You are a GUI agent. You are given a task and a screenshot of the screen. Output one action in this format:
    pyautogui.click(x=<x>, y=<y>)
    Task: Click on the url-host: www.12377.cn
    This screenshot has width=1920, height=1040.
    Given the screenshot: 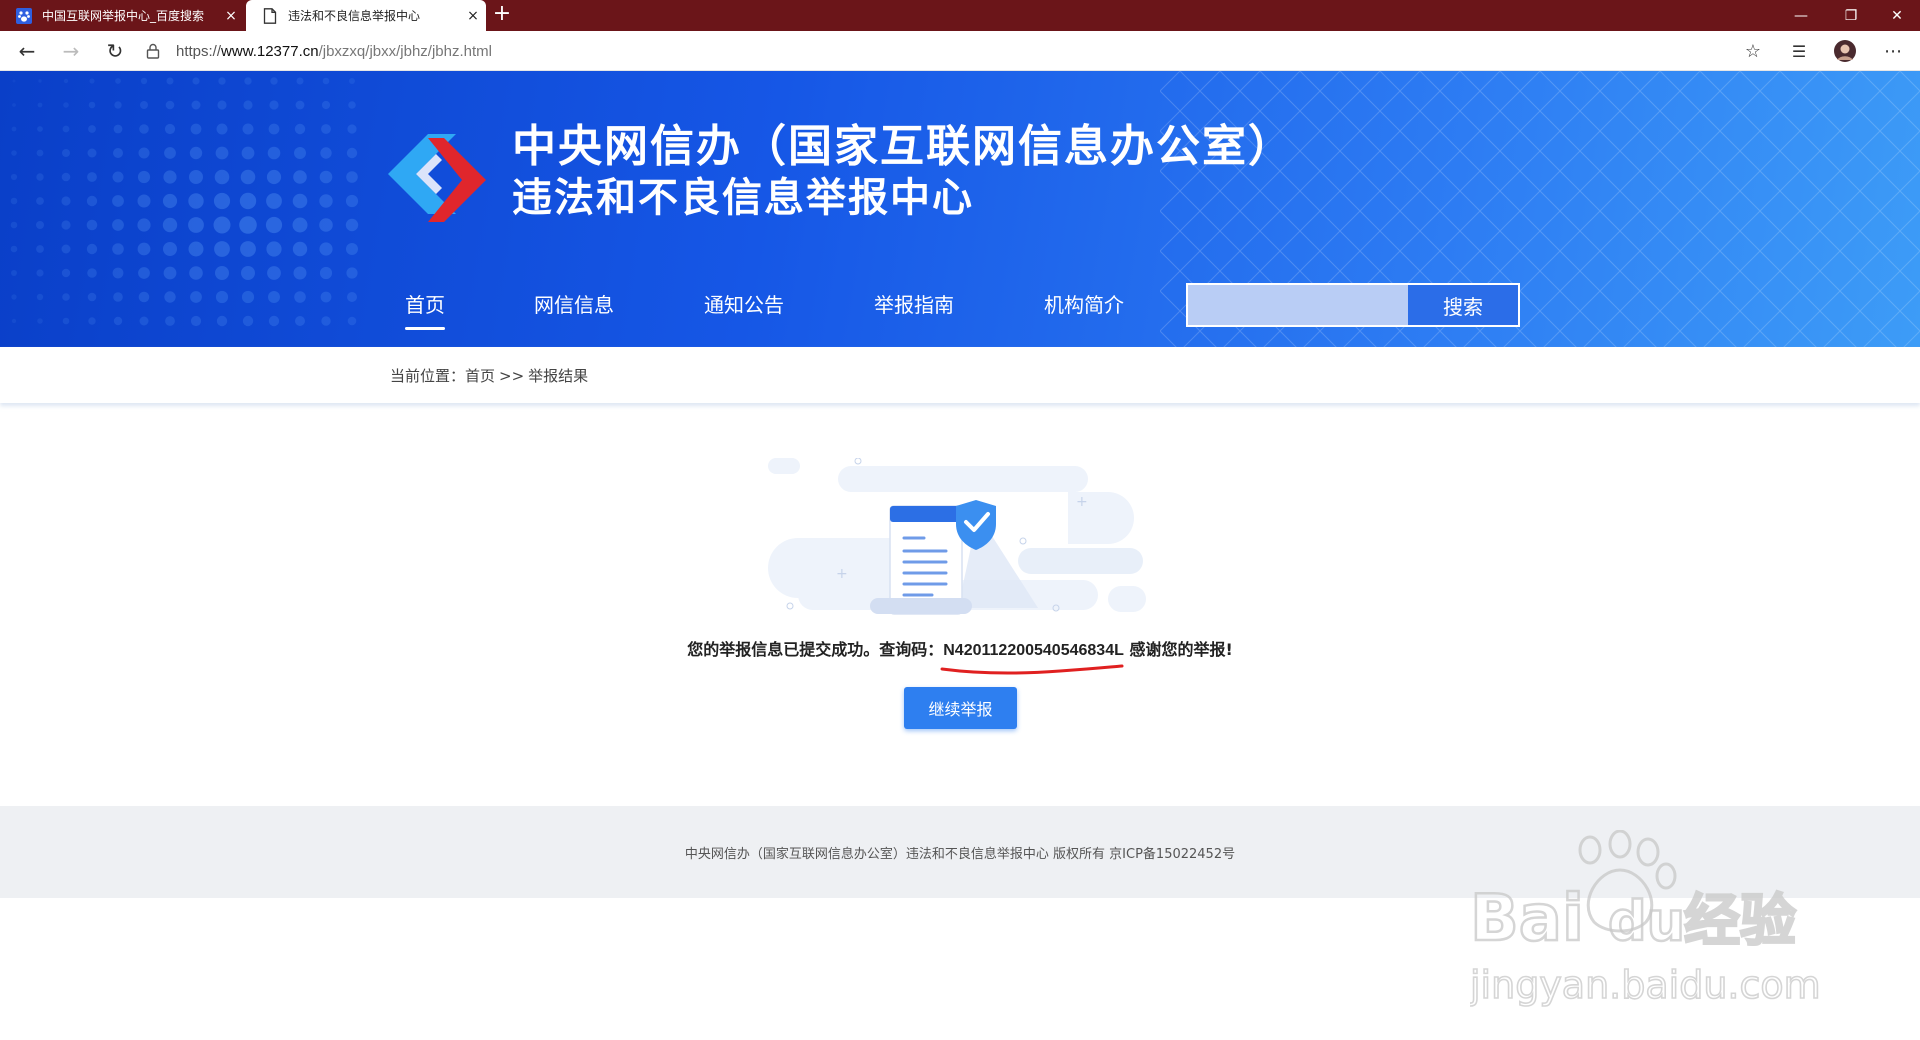 What is the action you would take?
    pyautogui.click(x=270, y=51)
    